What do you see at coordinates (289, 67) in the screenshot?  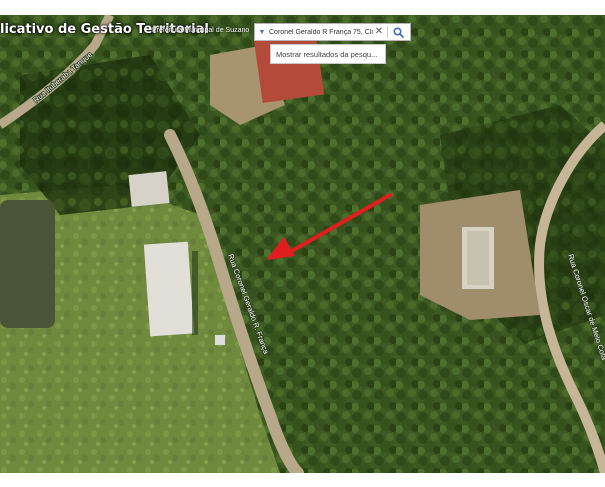 I see `building-red-roof` at bounding box center [289, 67].